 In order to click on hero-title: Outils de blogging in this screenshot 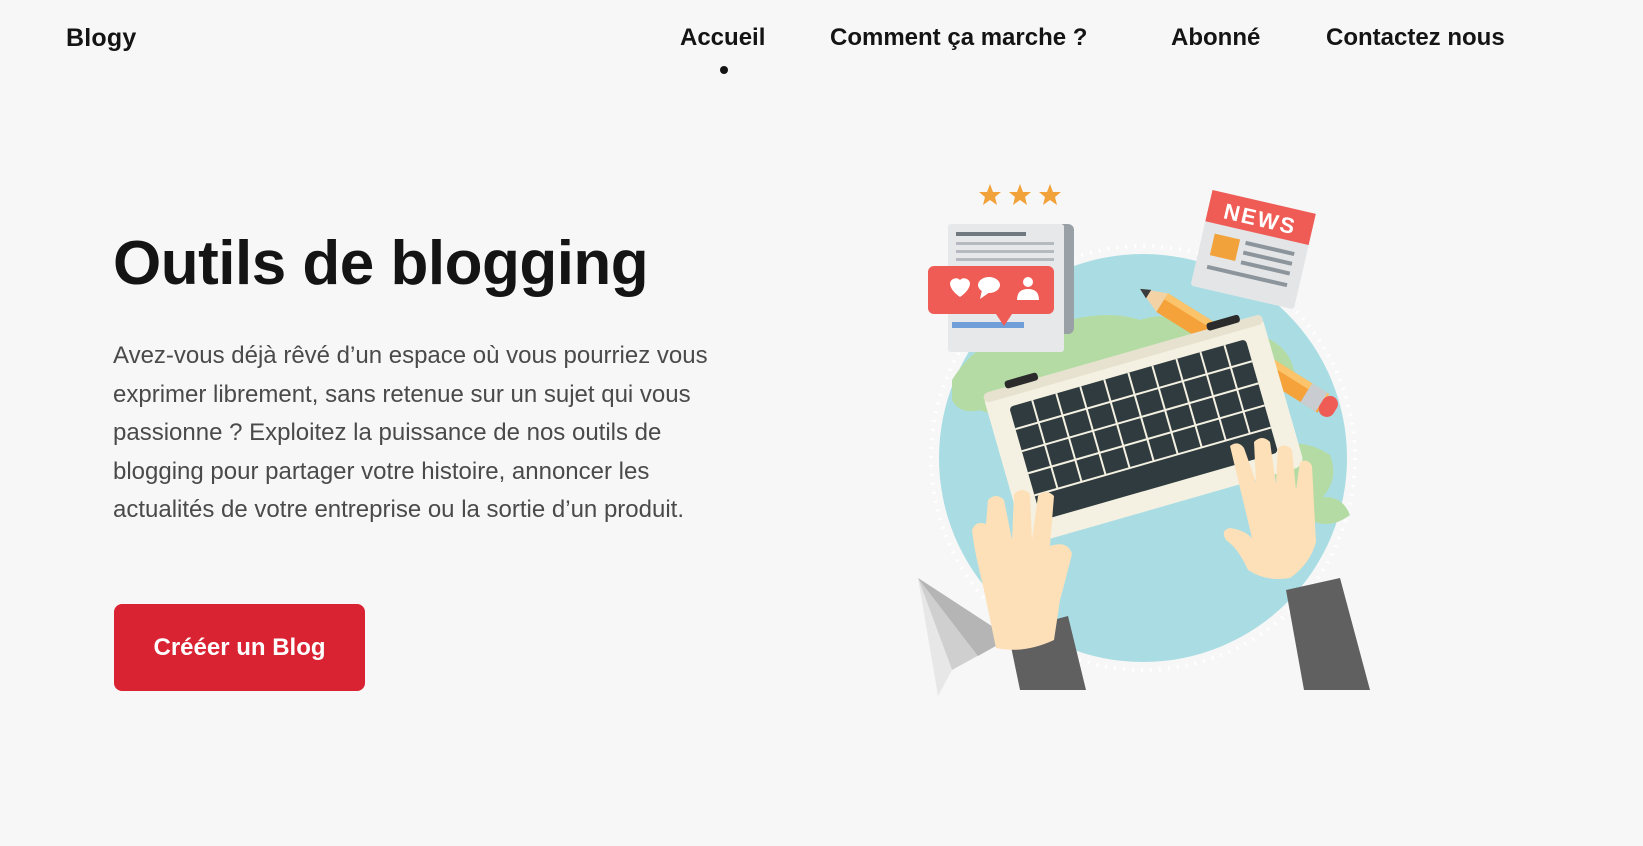, I will do `click(381, 263)`.